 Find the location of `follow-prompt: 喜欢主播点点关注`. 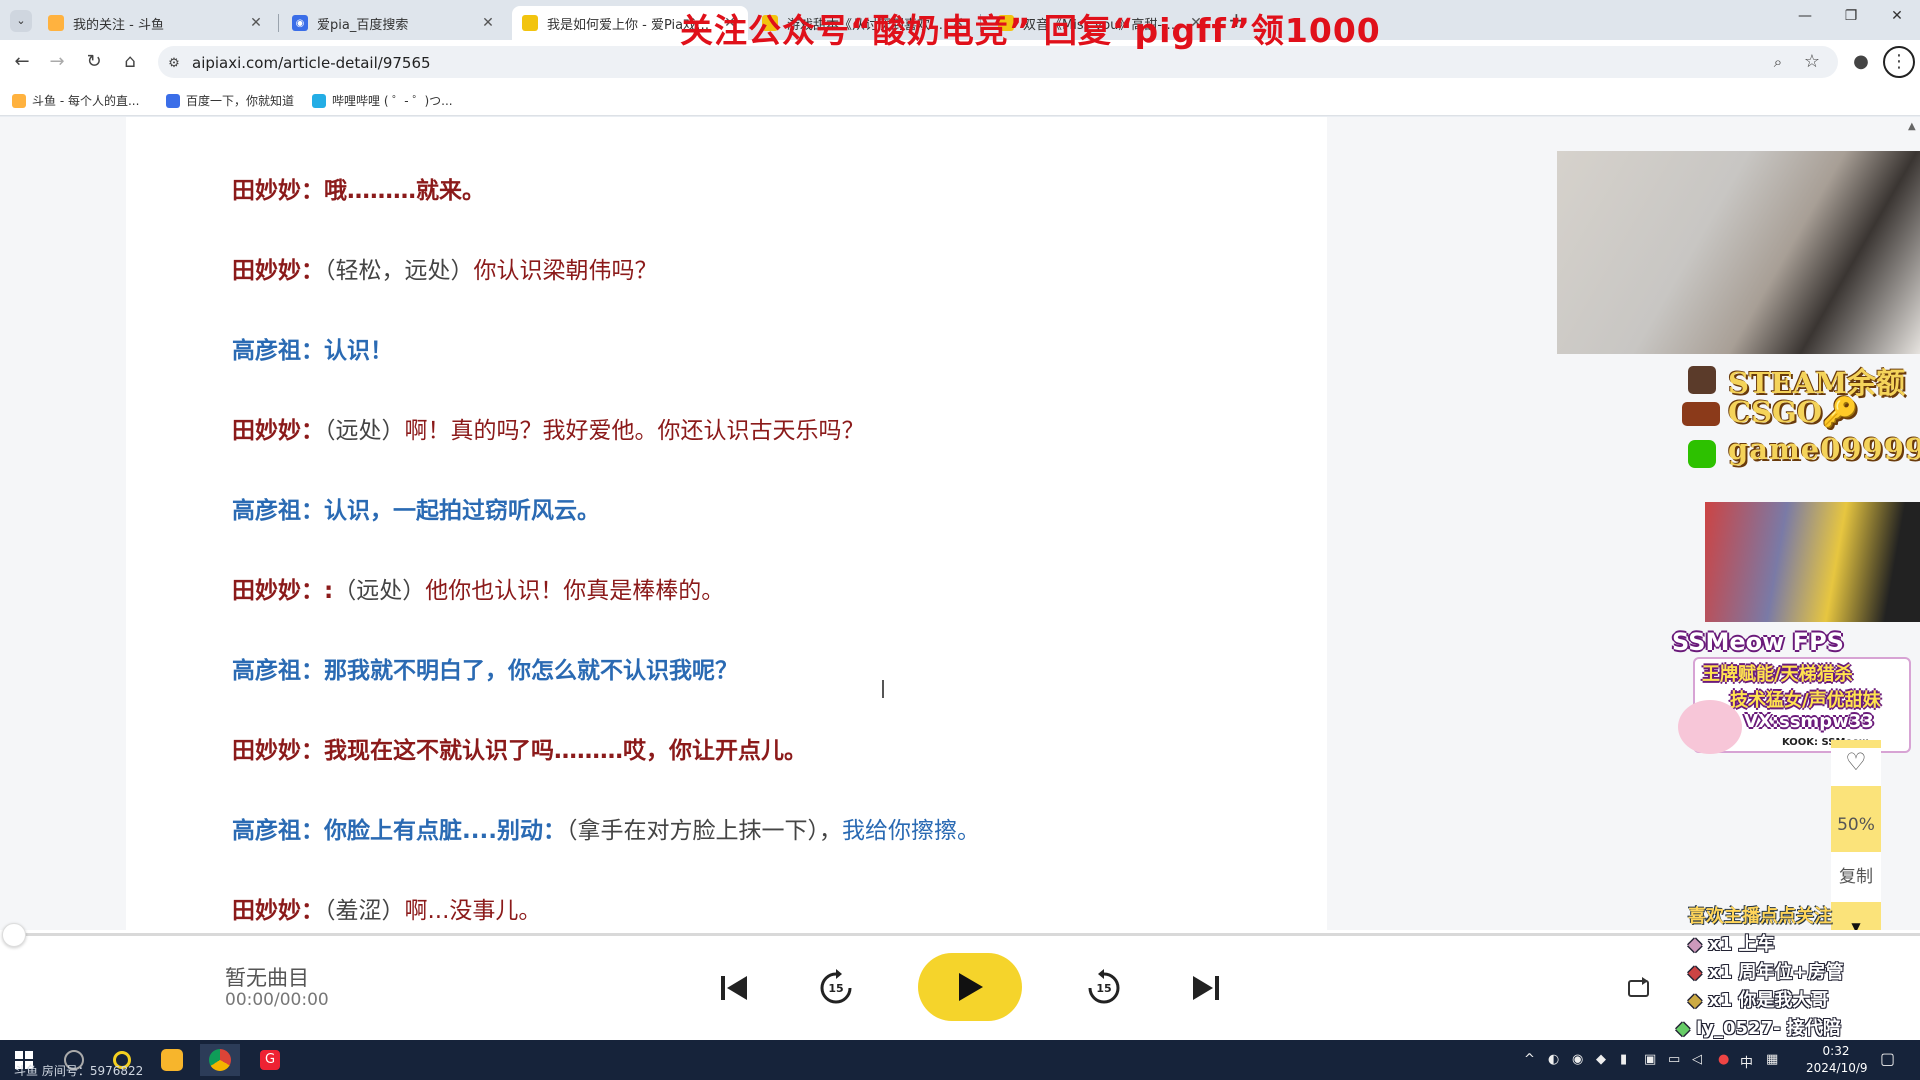

follow-prompt: 喜欢主播点点关注 is located at coordinates (1760, 916).